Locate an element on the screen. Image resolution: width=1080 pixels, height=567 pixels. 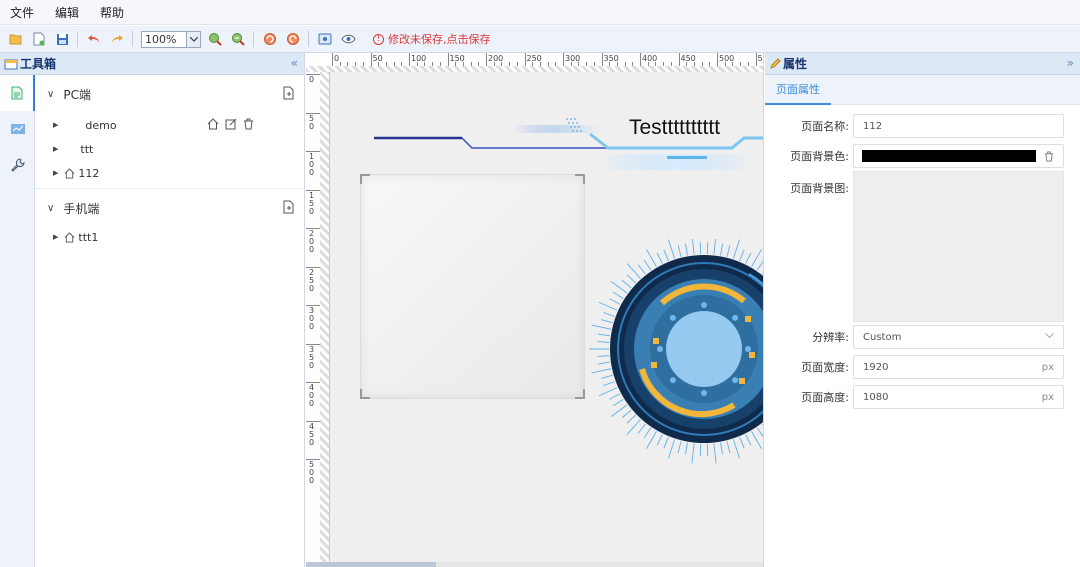
tree-node: ▶ demo is located at coordinates (170, 125).